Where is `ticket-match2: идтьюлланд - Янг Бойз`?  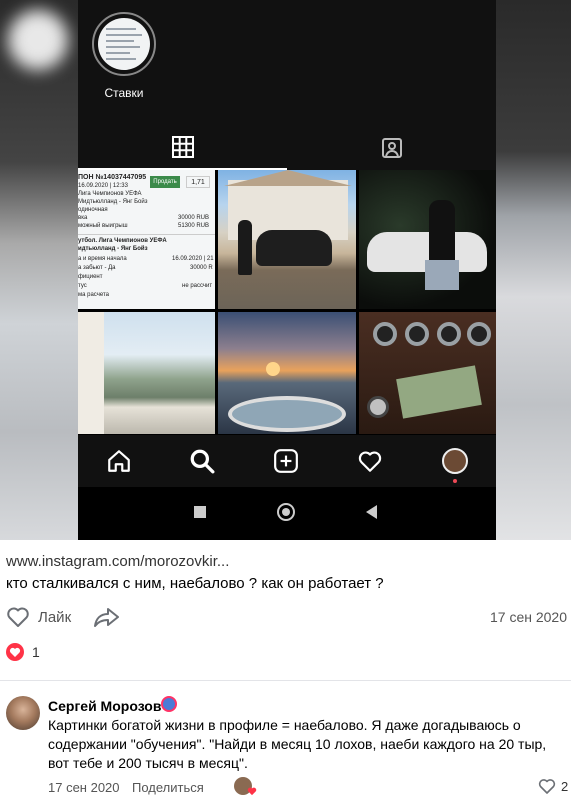 ticket-match2: идтьюлланд - Янг Бойз is located at coordinates (113, 249).